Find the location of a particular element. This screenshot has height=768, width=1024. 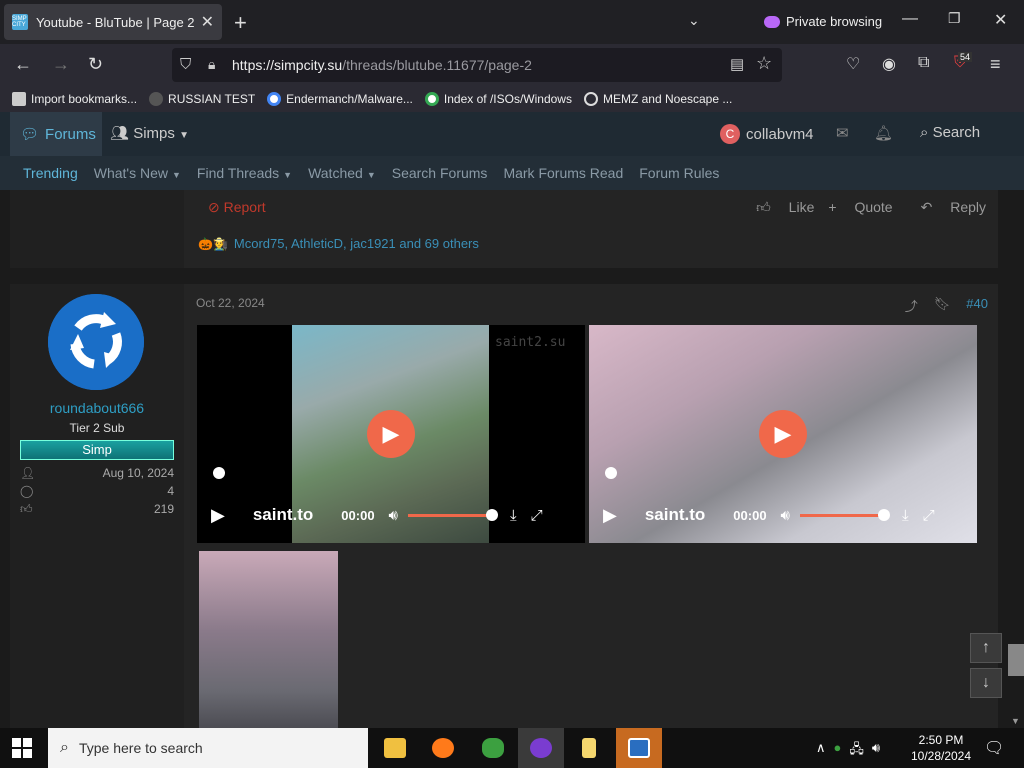

account-icon: ◉ is located at coordinates (889, 64).